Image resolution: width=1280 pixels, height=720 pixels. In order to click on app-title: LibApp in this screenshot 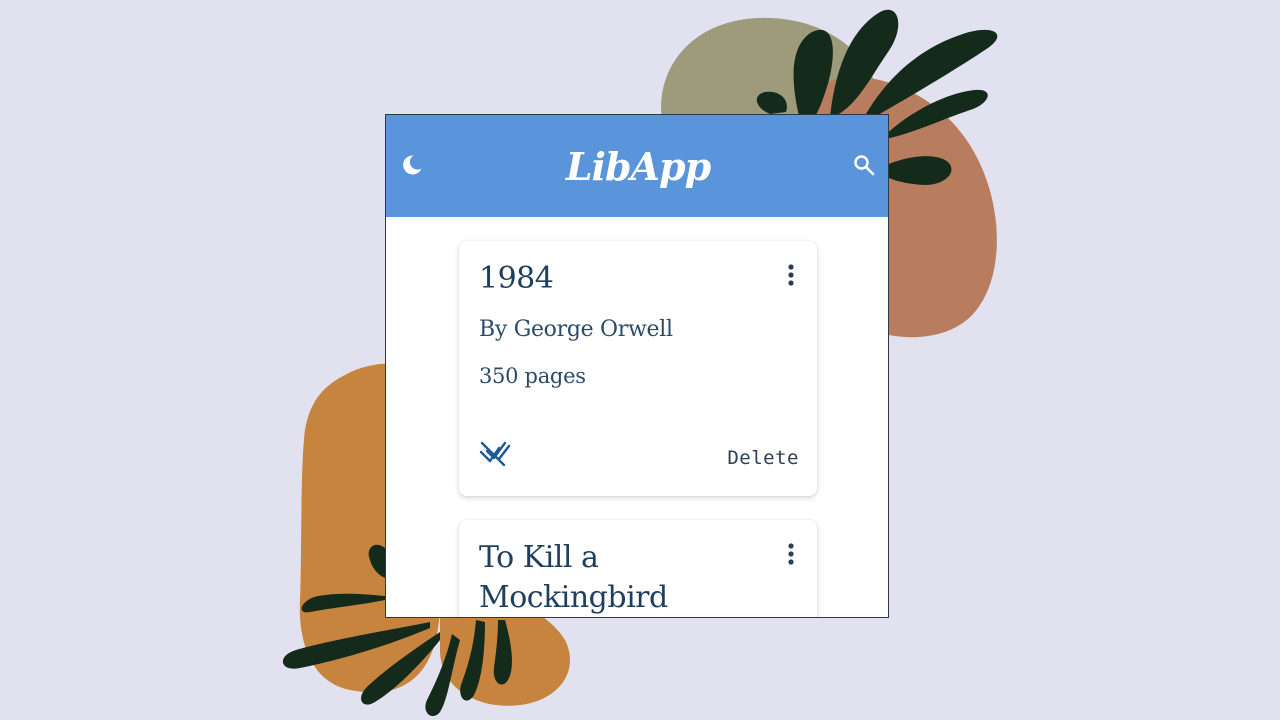, I will do `click(638, 166)`.